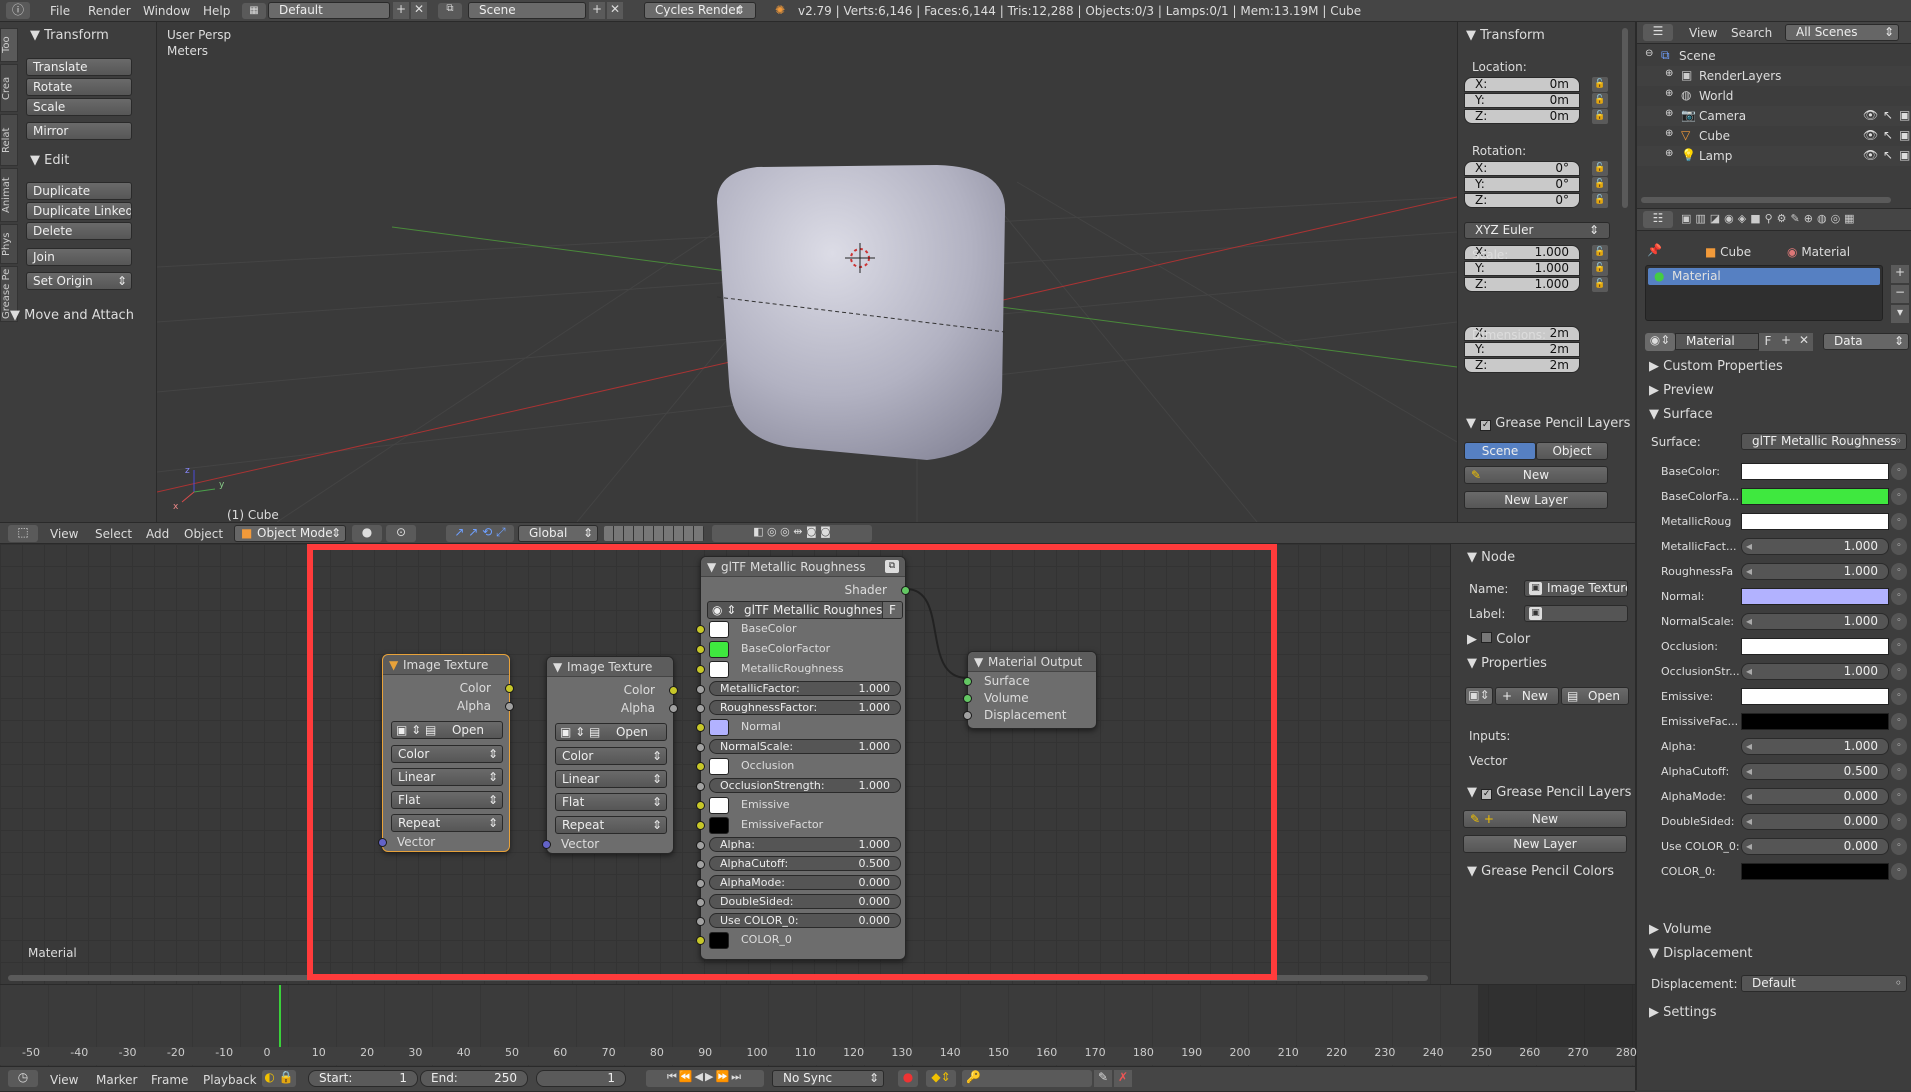 This screenshot has height=1092, width=1911. What do you see at coordinates (79, 211) in the screenshot?
I see `duplicate-linked-button: Duplicate Linked` at bounding box center [79, 211].